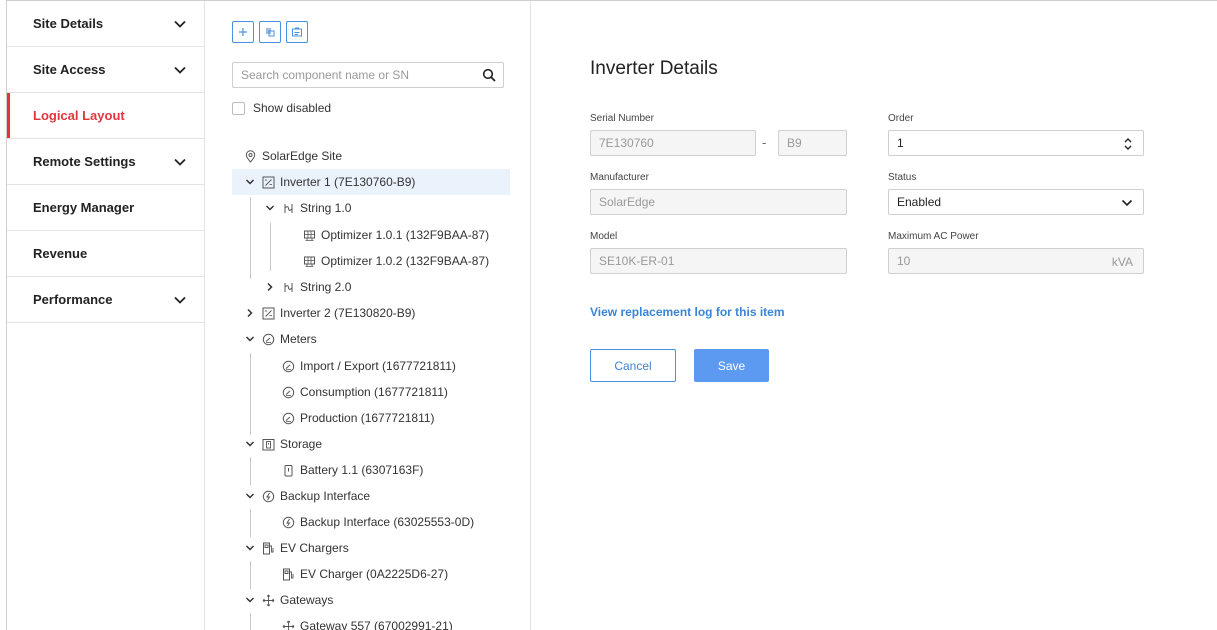 Image resolution: width=1217 pixels, height=630 pixels. I want to click on tree-item-inverter-2: Inverter 2 (7E130820-B9), so click(329, 313).